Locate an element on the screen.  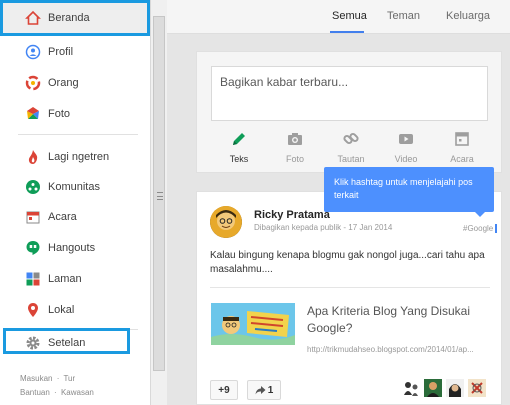
home-icon is located at coordinates (33, 18).